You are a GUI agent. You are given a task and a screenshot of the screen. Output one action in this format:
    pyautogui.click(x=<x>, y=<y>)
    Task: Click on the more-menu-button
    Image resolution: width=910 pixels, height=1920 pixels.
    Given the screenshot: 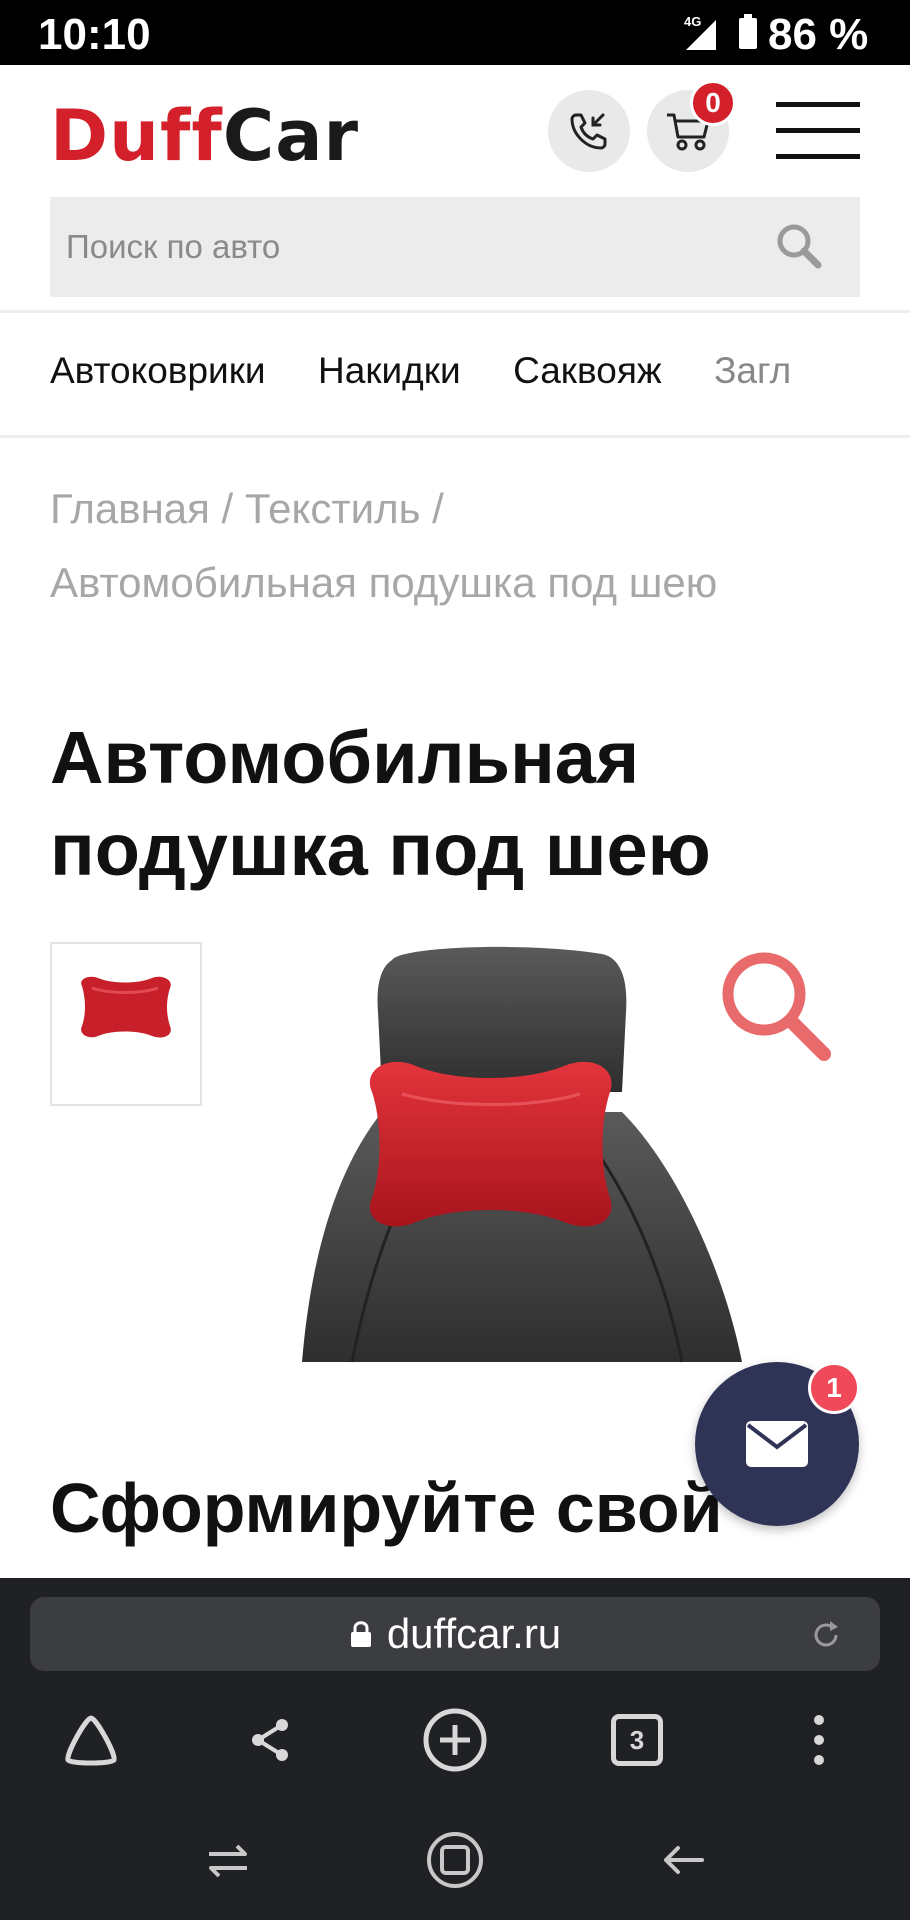 What is the action you would take?
    pyautogui.click(x=819, y=1740)
    